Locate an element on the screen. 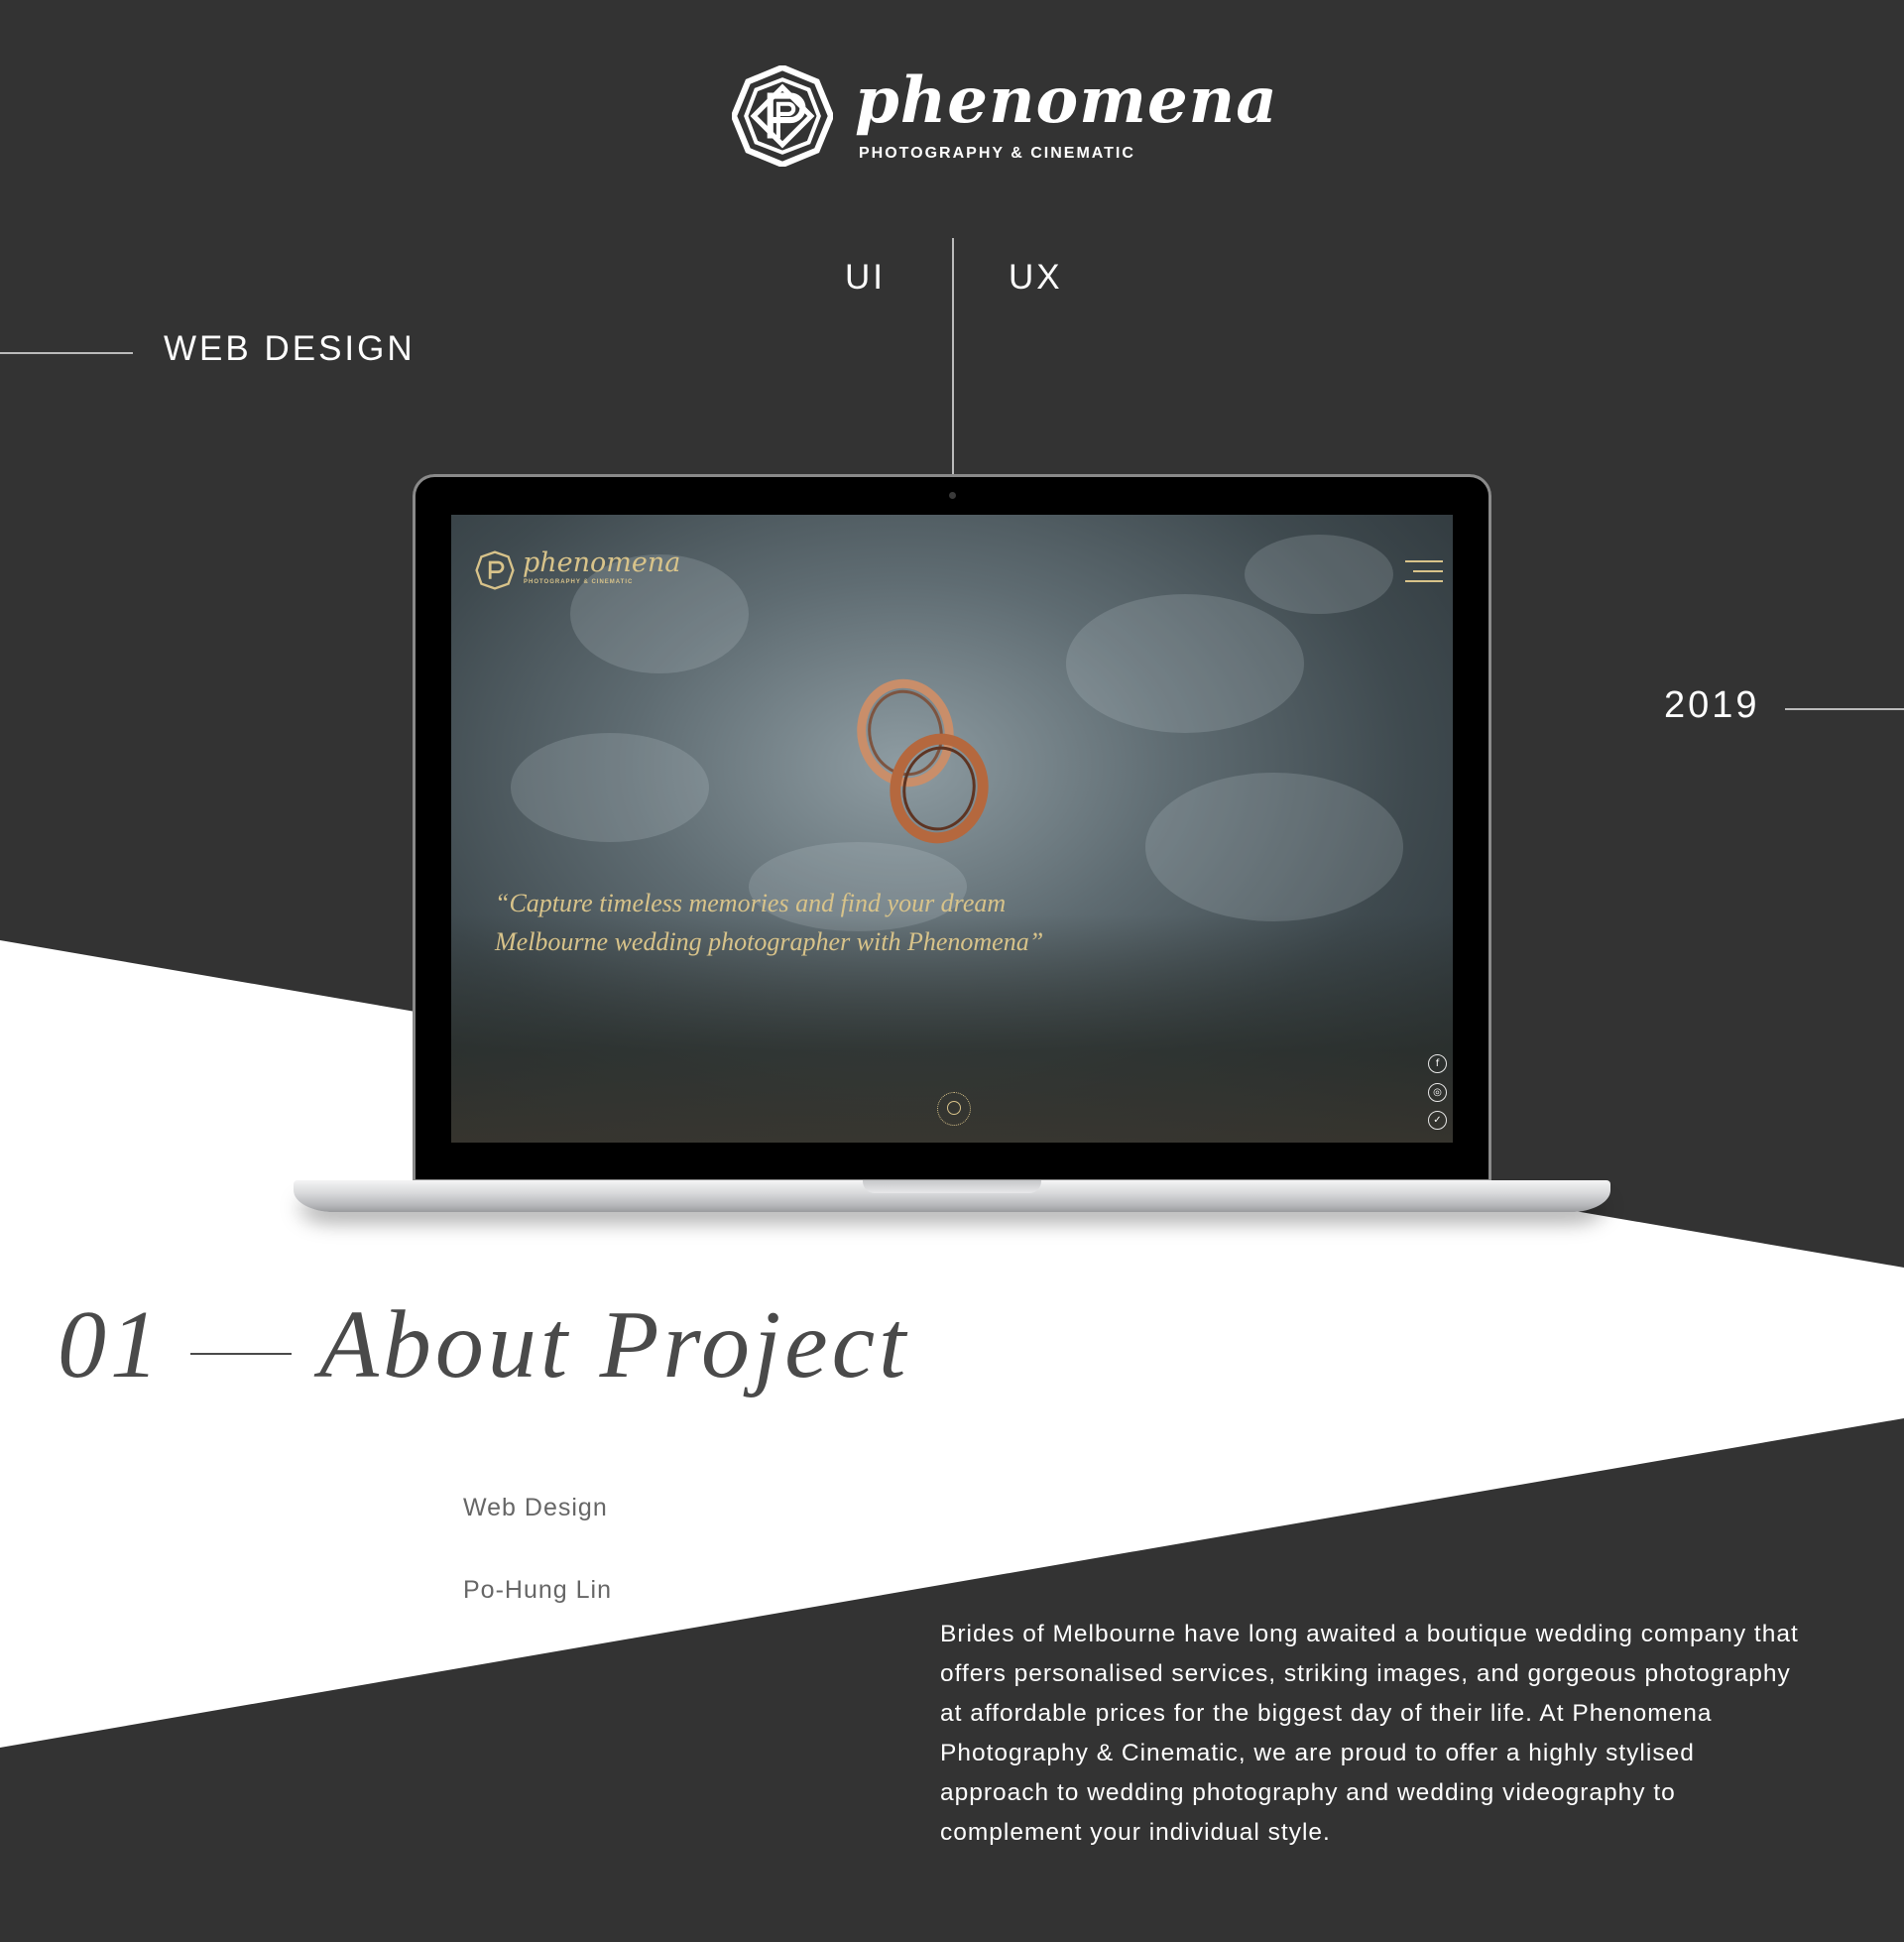 The width and height of the screenshot is (1904, 1942). hamburger-menu-icon is located at coordinates (1424, 571).